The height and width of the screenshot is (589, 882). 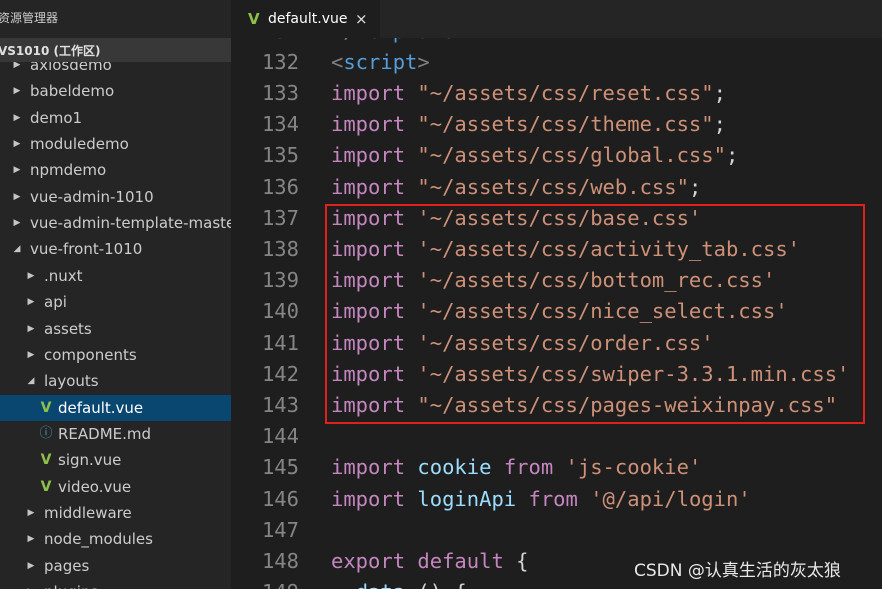 I want to click on code-token: '@/api/login', so click(x=670, y=498).